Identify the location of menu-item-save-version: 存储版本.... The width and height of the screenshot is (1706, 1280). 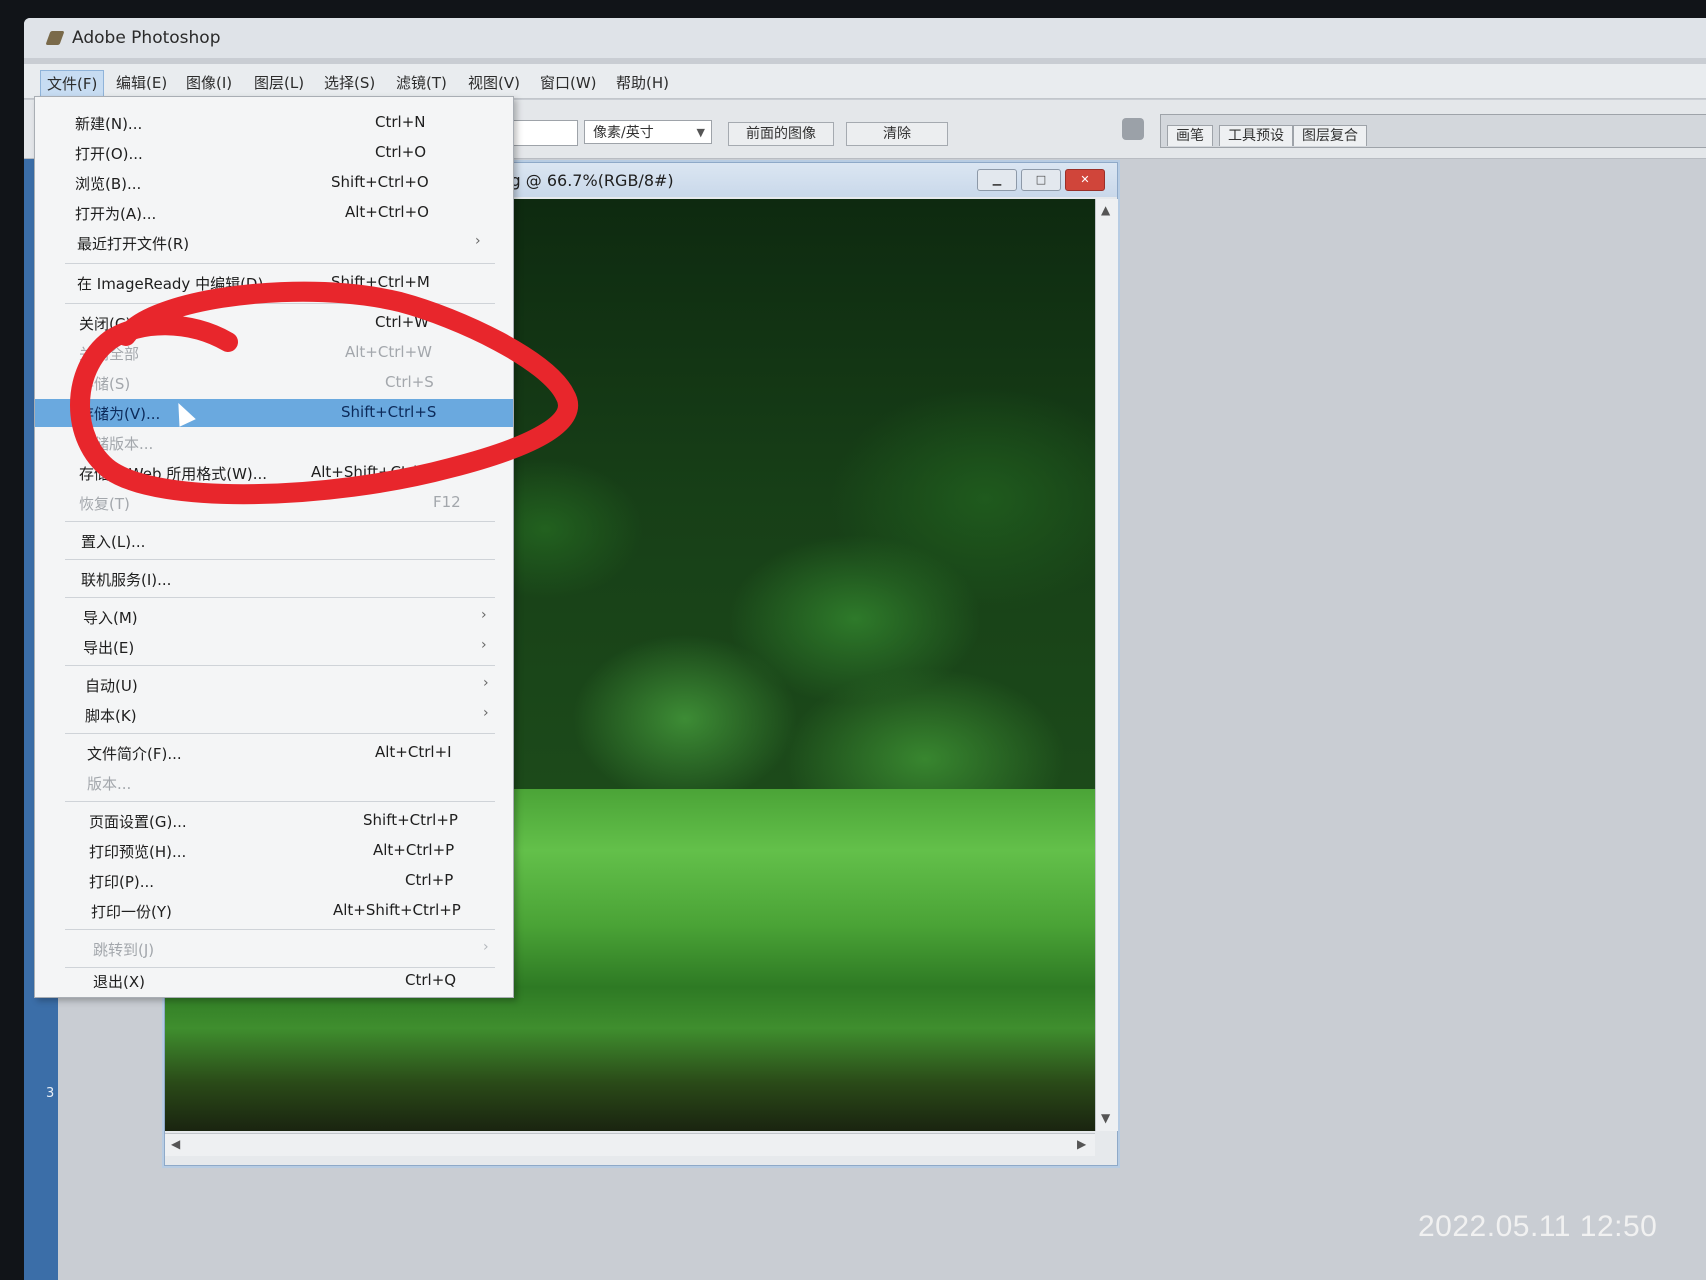
(116, 444).